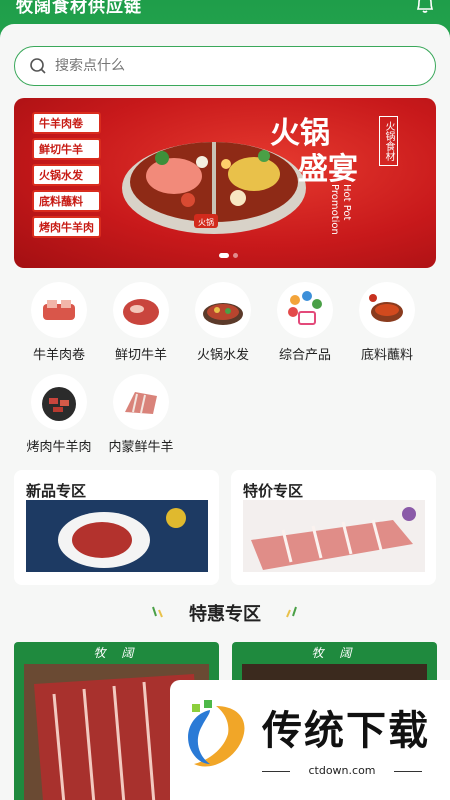 The width and height of the screenshot is (450, 800). I want to click on pot-badge-text: 火锅, so click(206, 222).